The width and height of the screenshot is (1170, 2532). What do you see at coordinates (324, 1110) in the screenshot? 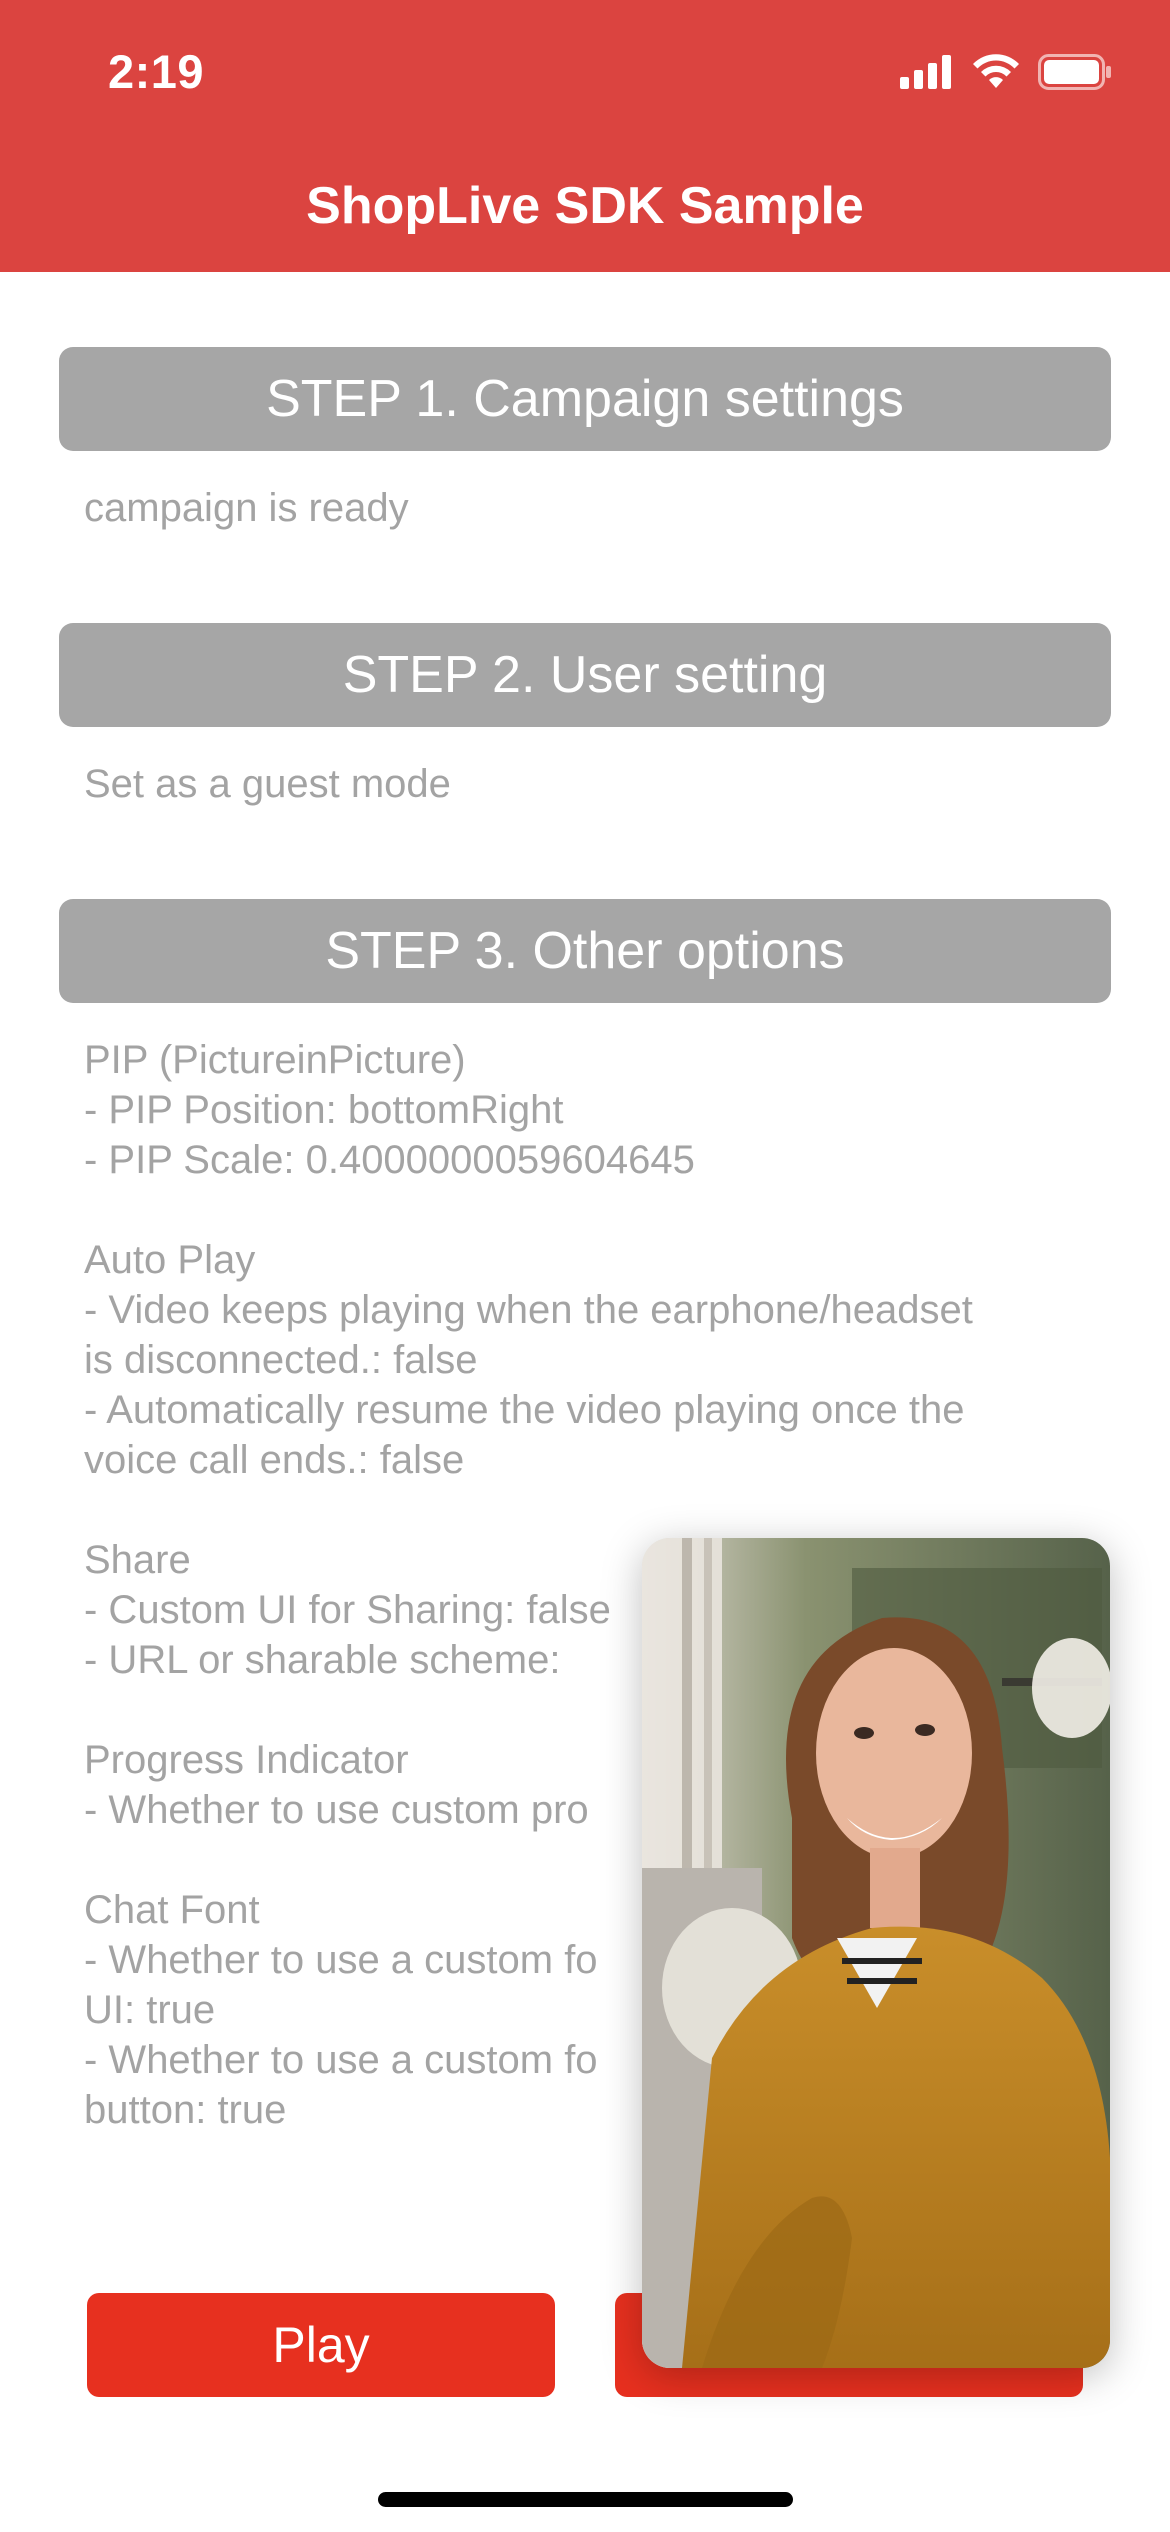
I see `option-line: - PIP Position: bottomRight` at bounding box center [324, 1110].